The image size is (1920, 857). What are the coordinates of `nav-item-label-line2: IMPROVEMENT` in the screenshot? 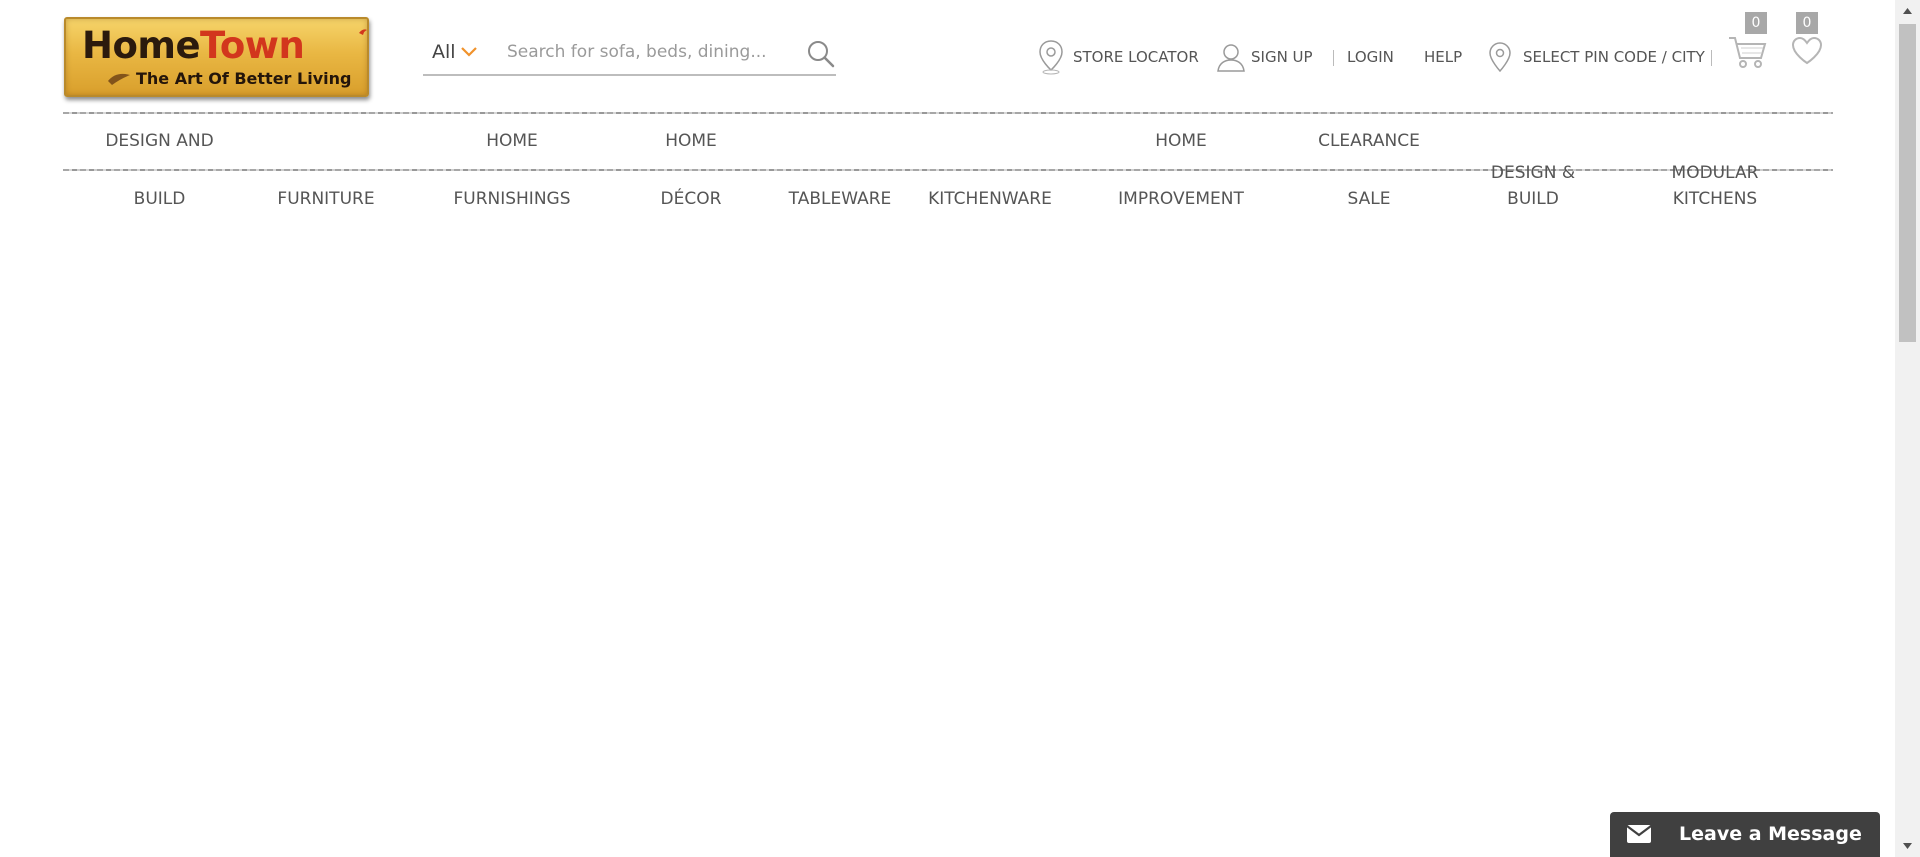 It's located at (1181, 199).